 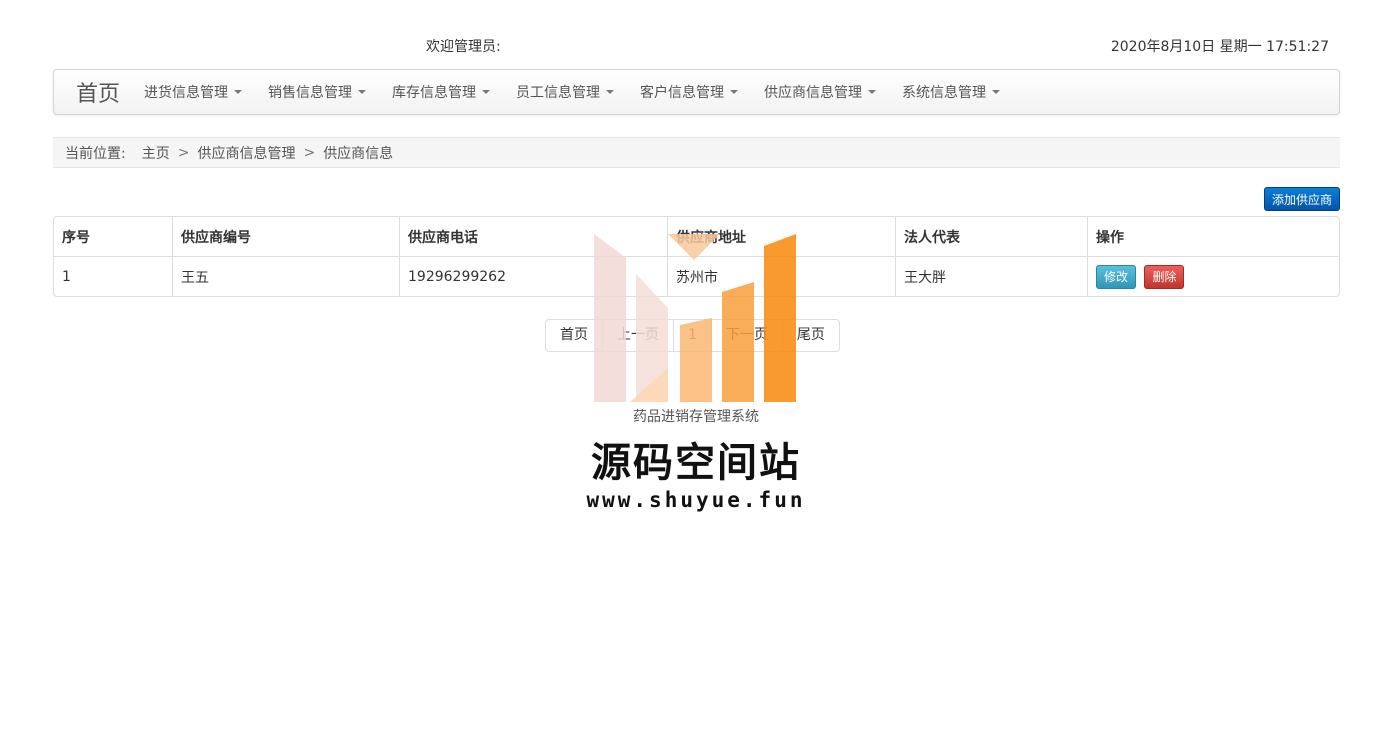 I want to click on nav-system-menu: 系统信息管理, so click(x=951, y=92).